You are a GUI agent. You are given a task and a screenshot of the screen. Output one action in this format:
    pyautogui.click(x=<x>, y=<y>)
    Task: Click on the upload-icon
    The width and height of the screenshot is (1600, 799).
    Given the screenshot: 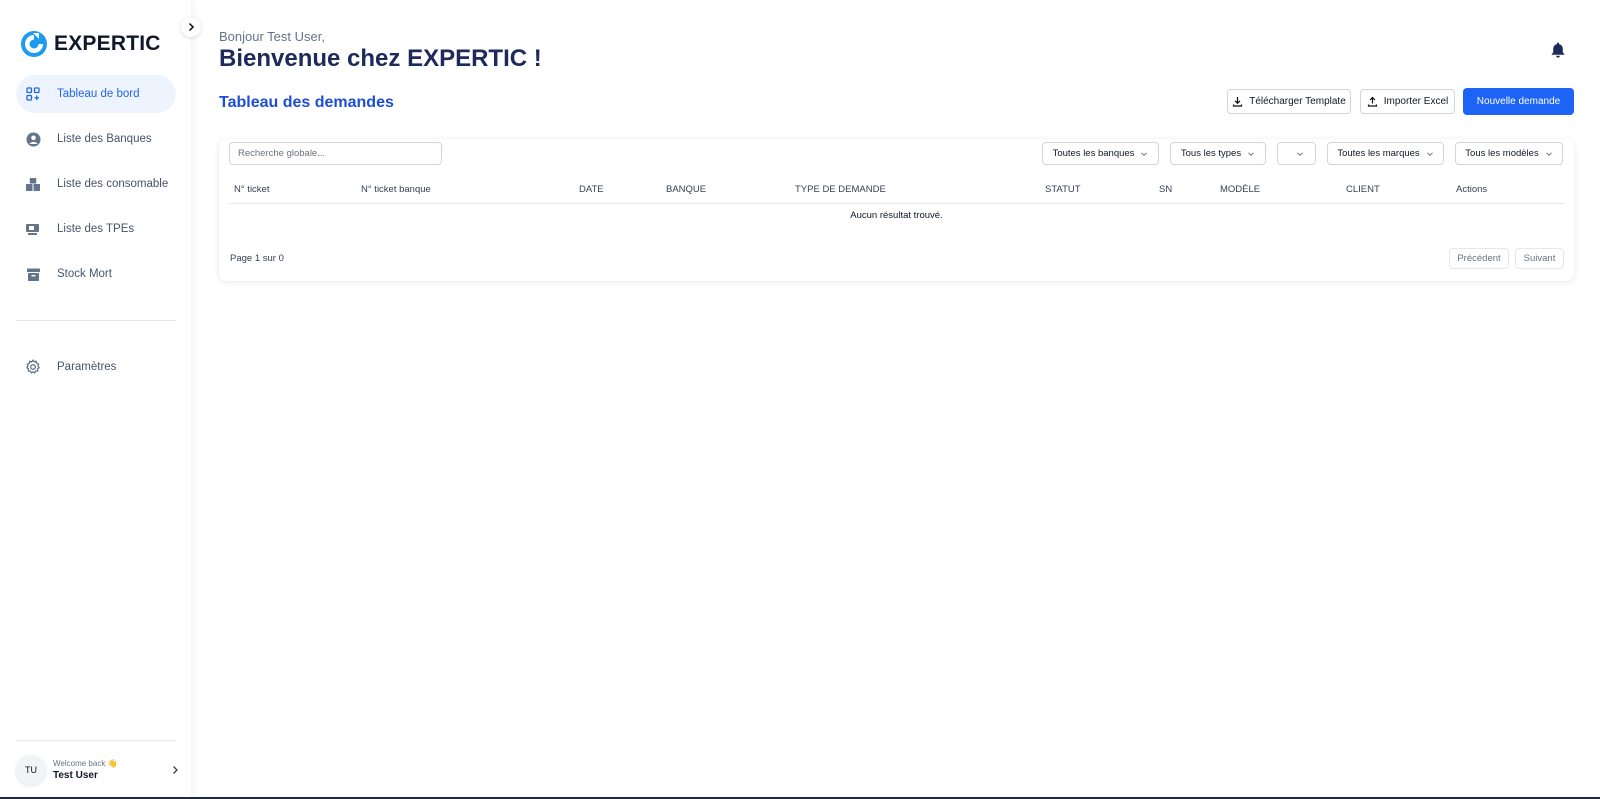 What is the action you would take?
    pyautogui.click(x=1372, y=101)
    